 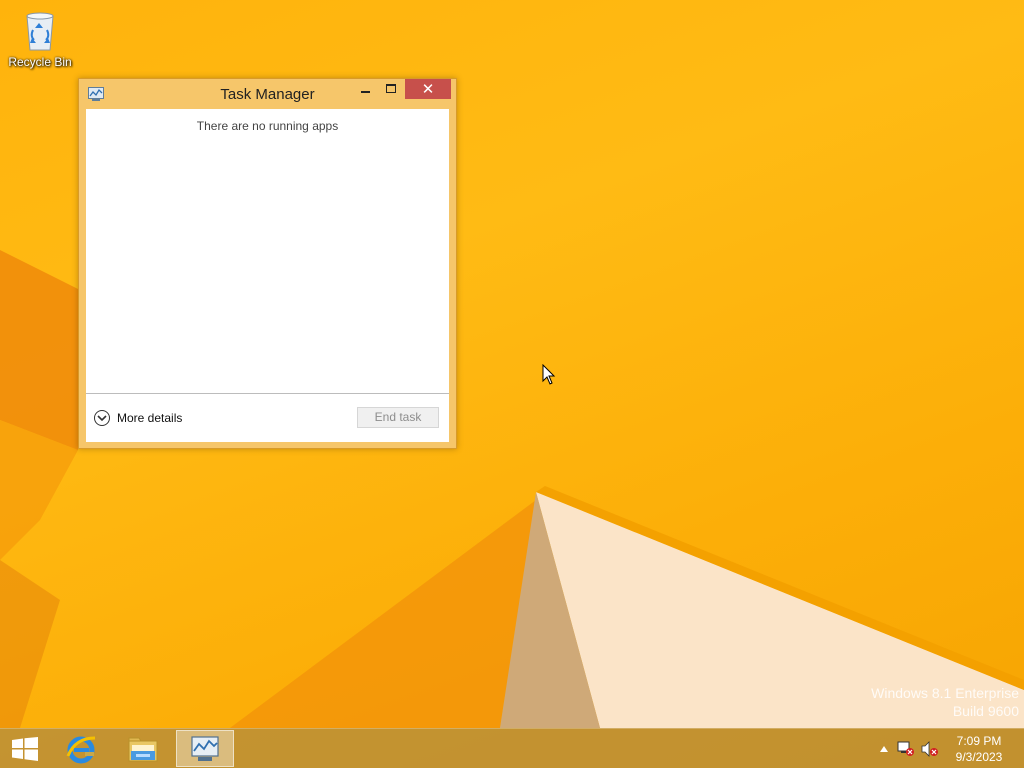 I want to click on close-icon: ✕, so click(x=428, y=89).